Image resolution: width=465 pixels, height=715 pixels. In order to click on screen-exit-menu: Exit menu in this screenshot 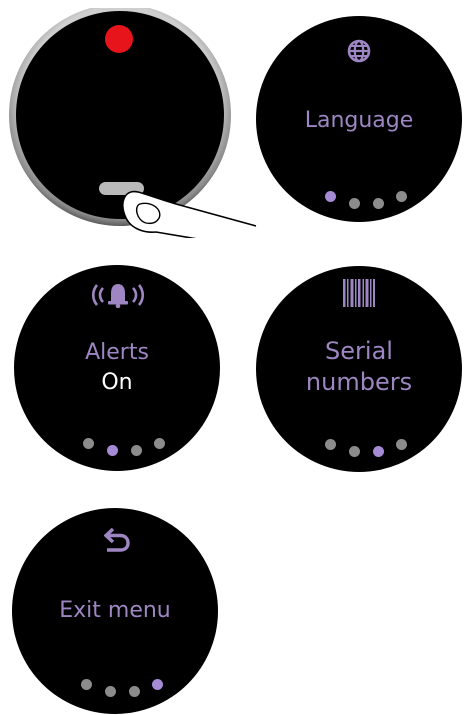, I will do `click(115, 611)`.